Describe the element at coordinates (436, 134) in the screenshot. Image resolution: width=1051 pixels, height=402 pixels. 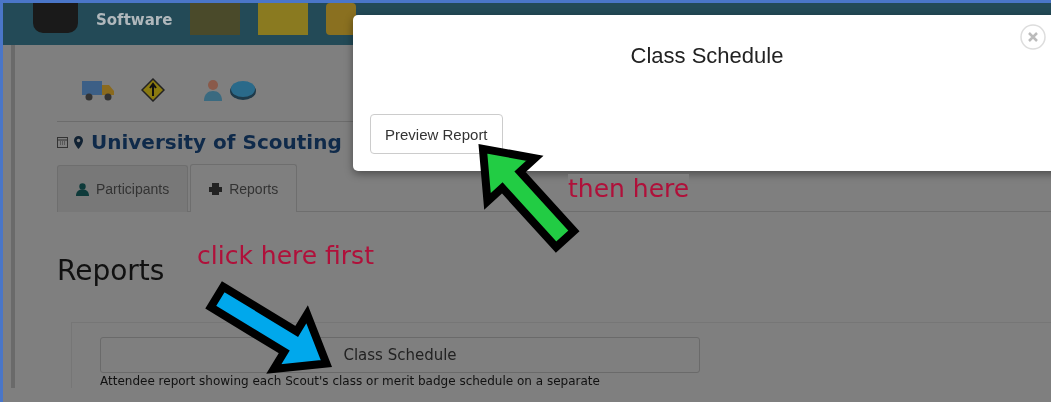
I see `preview-report-button: Preview Report` at that location.